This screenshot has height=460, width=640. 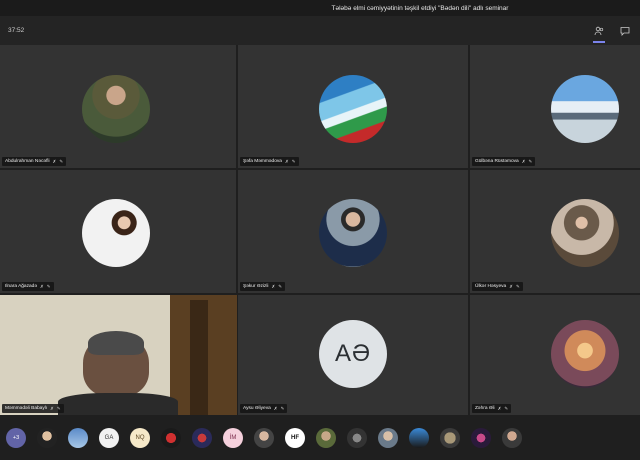 What do you see at coordinates (320, 30) in the screenshot?
I see `meeting-toolbar: 37:52` at bounding box center [320, 30].